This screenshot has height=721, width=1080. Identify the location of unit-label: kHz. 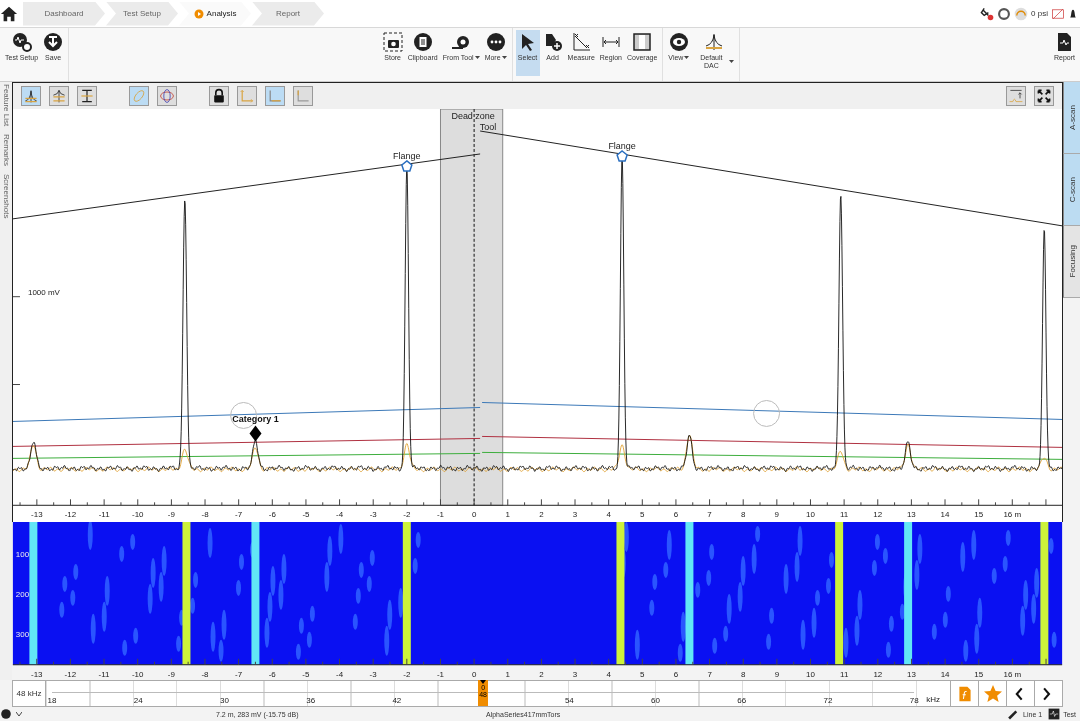
(933, 699).